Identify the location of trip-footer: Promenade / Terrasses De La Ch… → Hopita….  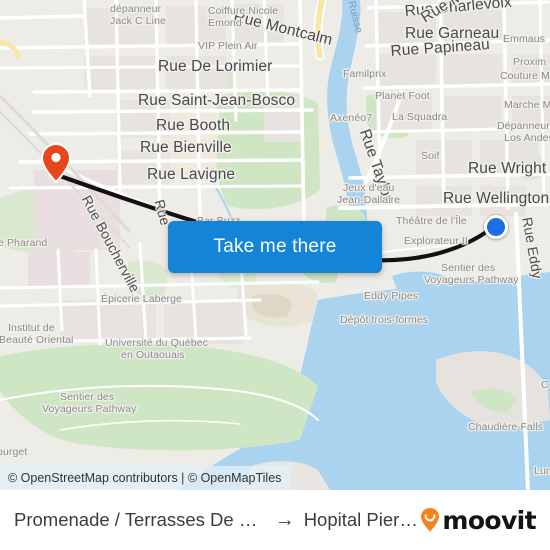
(275, 520).